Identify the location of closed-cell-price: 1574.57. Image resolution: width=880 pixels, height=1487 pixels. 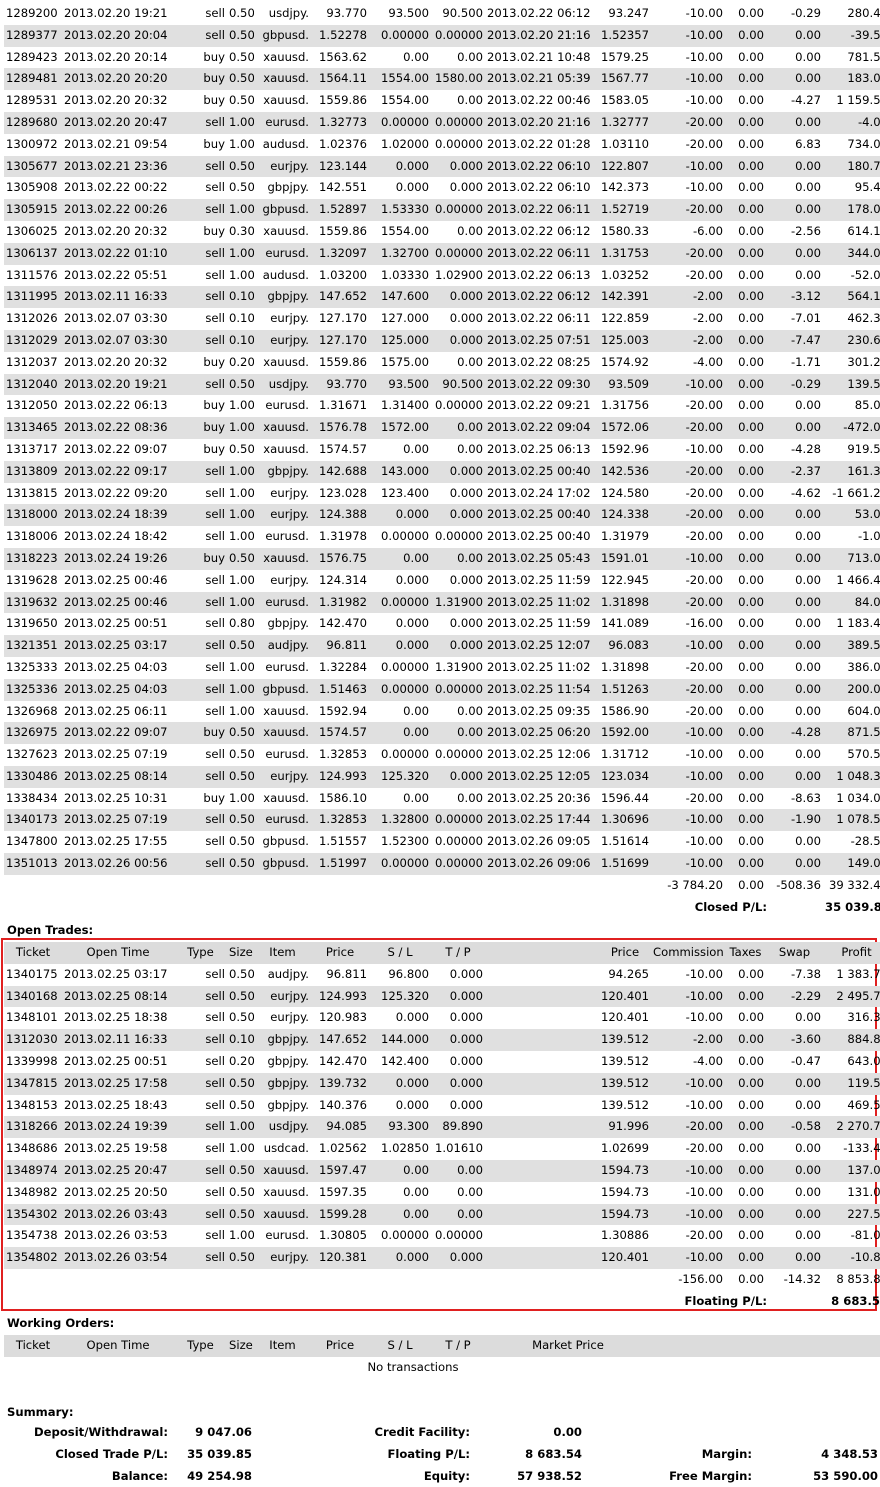
(343, 448).